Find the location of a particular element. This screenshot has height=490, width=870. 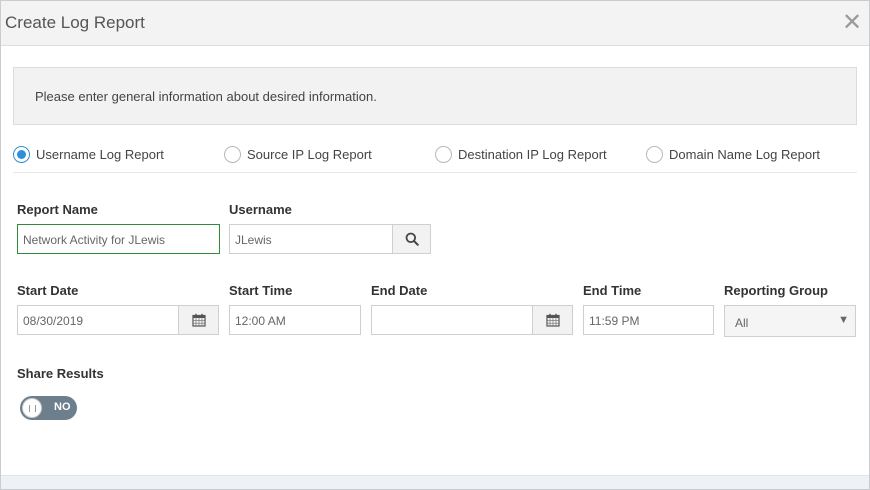

chevron-down-icon: ▼ is located at coordinates (843, 320).